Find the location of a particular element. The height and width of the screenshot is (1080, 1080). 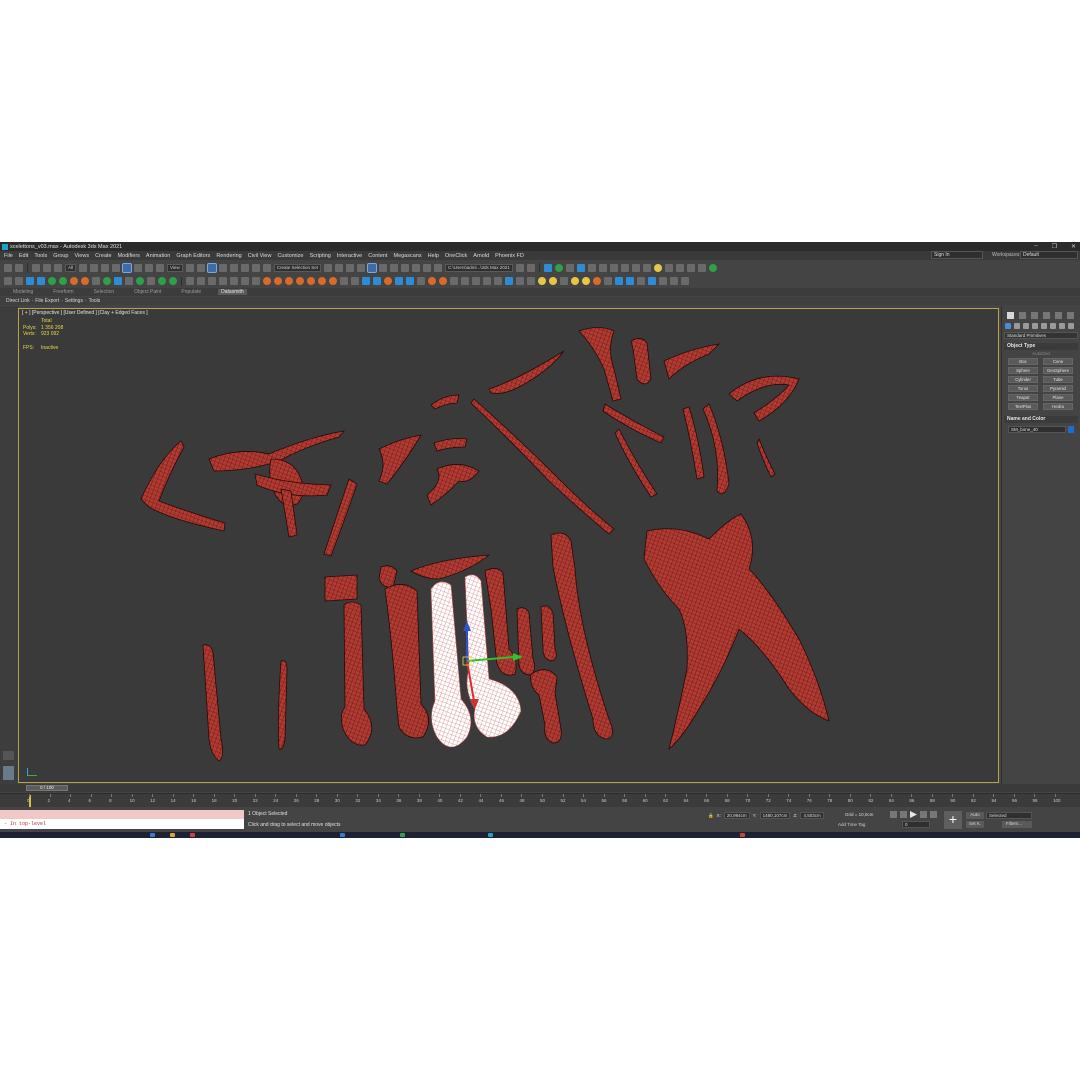

geosphere-button: GeoSphere is located at coordinates (1058, 370).